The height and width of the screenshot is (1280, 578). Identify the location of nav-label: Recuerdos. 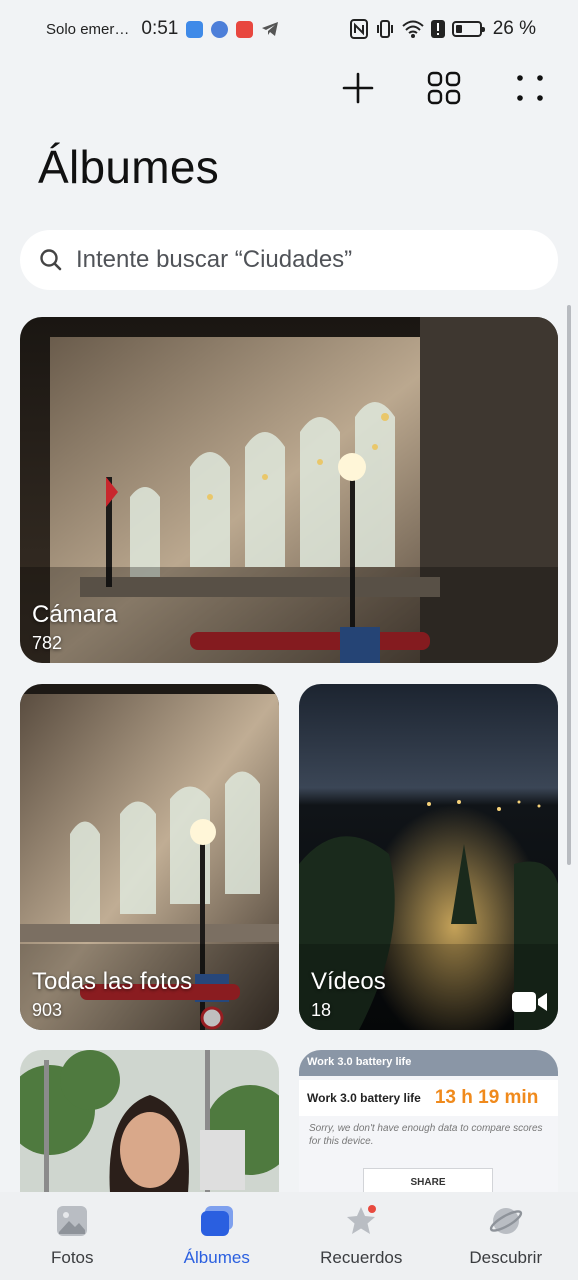
(361, 1257).